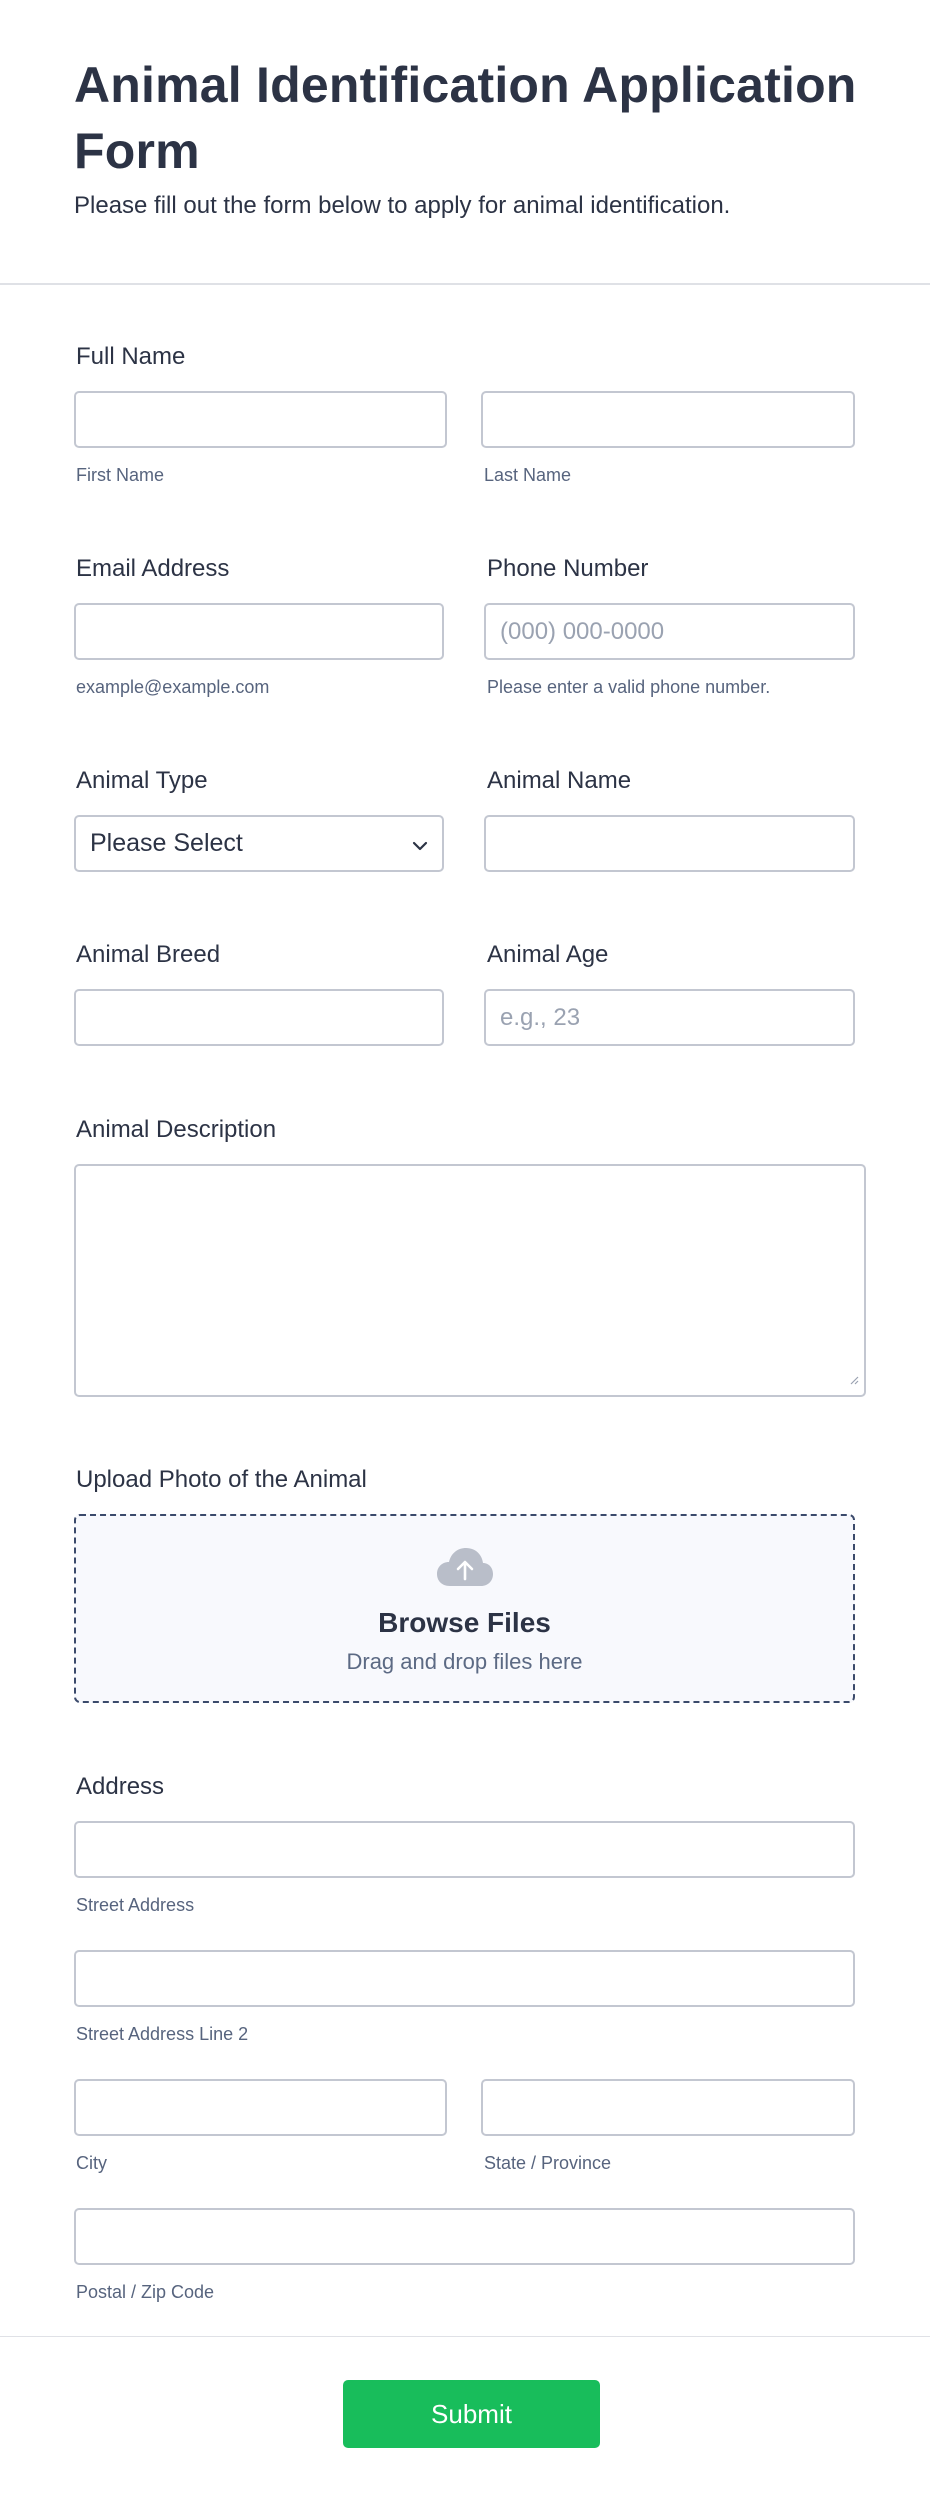  What do you see at coordinates (464, 1623) in the screenshot?
I see `browse-files-button: Browse Files` at bounding box center [464, 1623].